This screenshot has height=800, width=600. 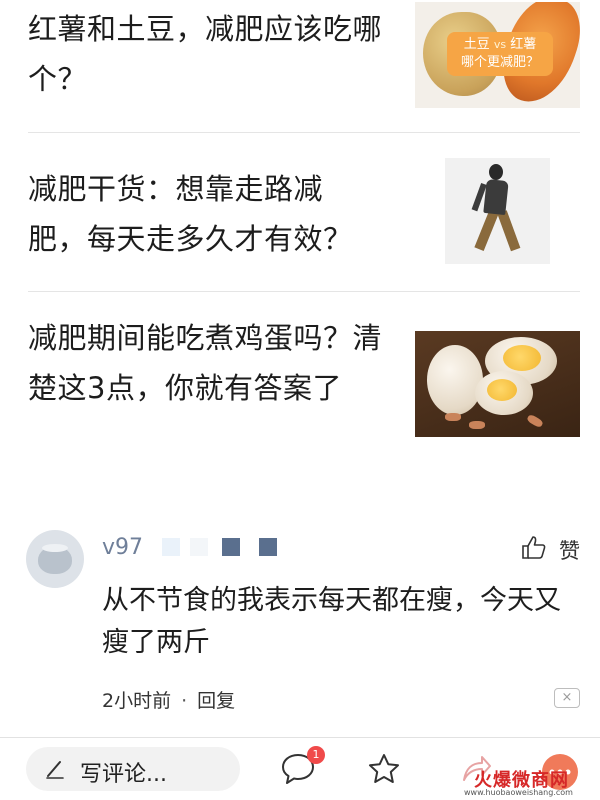 I want to click on star-icon, so click(x=384, y=768).